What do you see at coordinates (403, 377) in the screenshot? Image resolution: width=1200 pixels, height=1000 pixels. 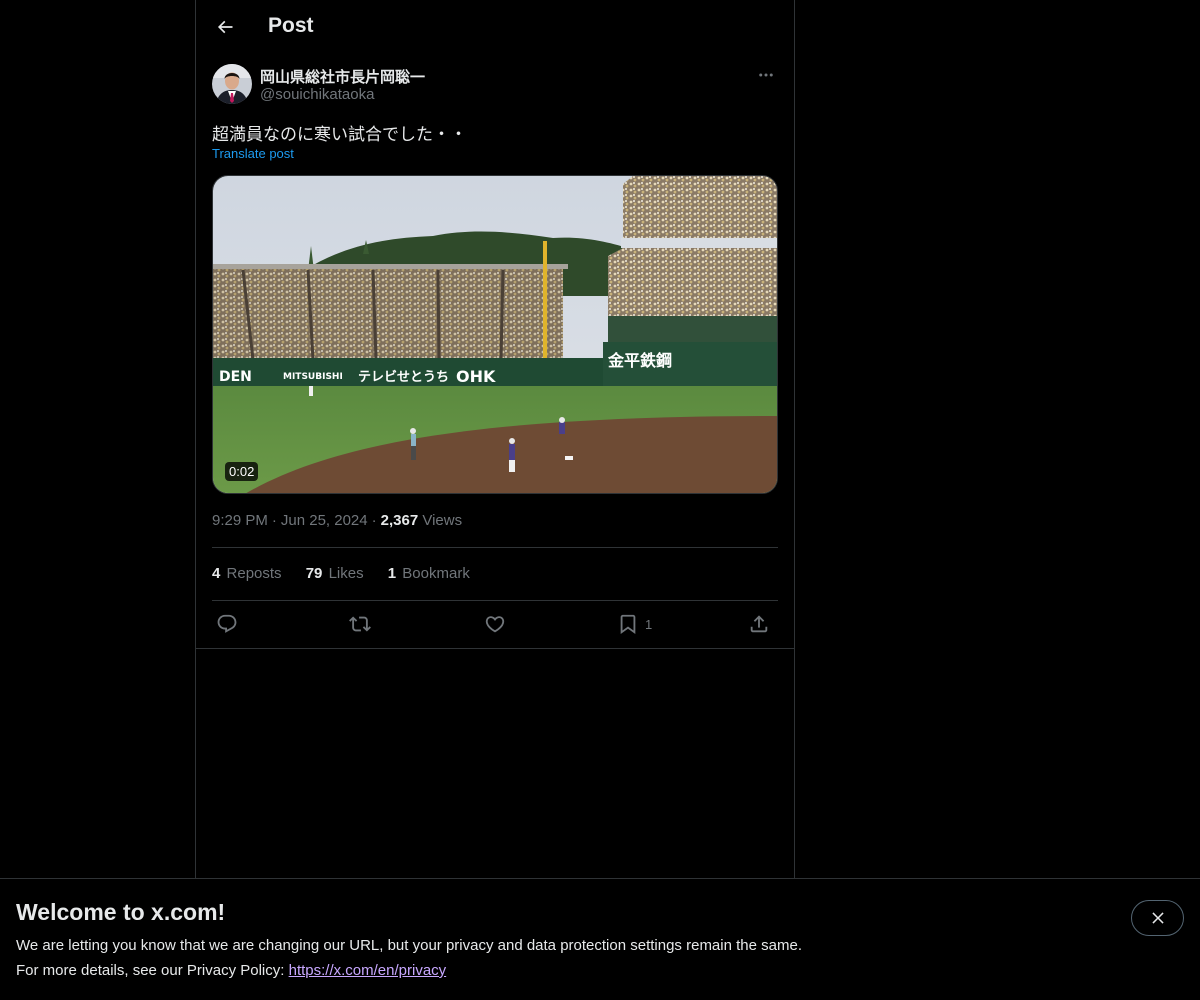 I see `svg-text: テレビせとうち` at bounding box center [403, 377].